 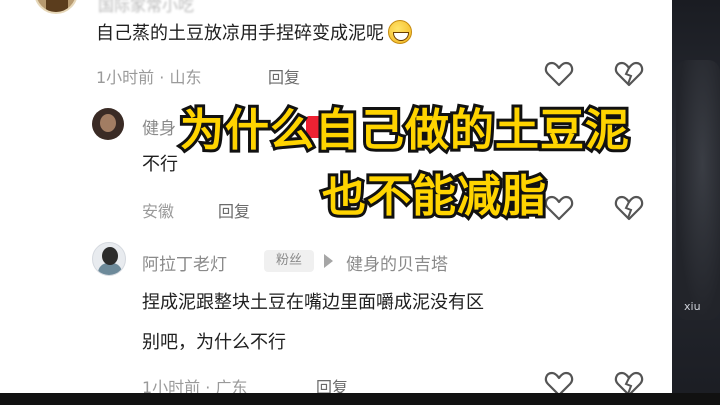 I want to click on background-figure, so click(x=698, y=190).